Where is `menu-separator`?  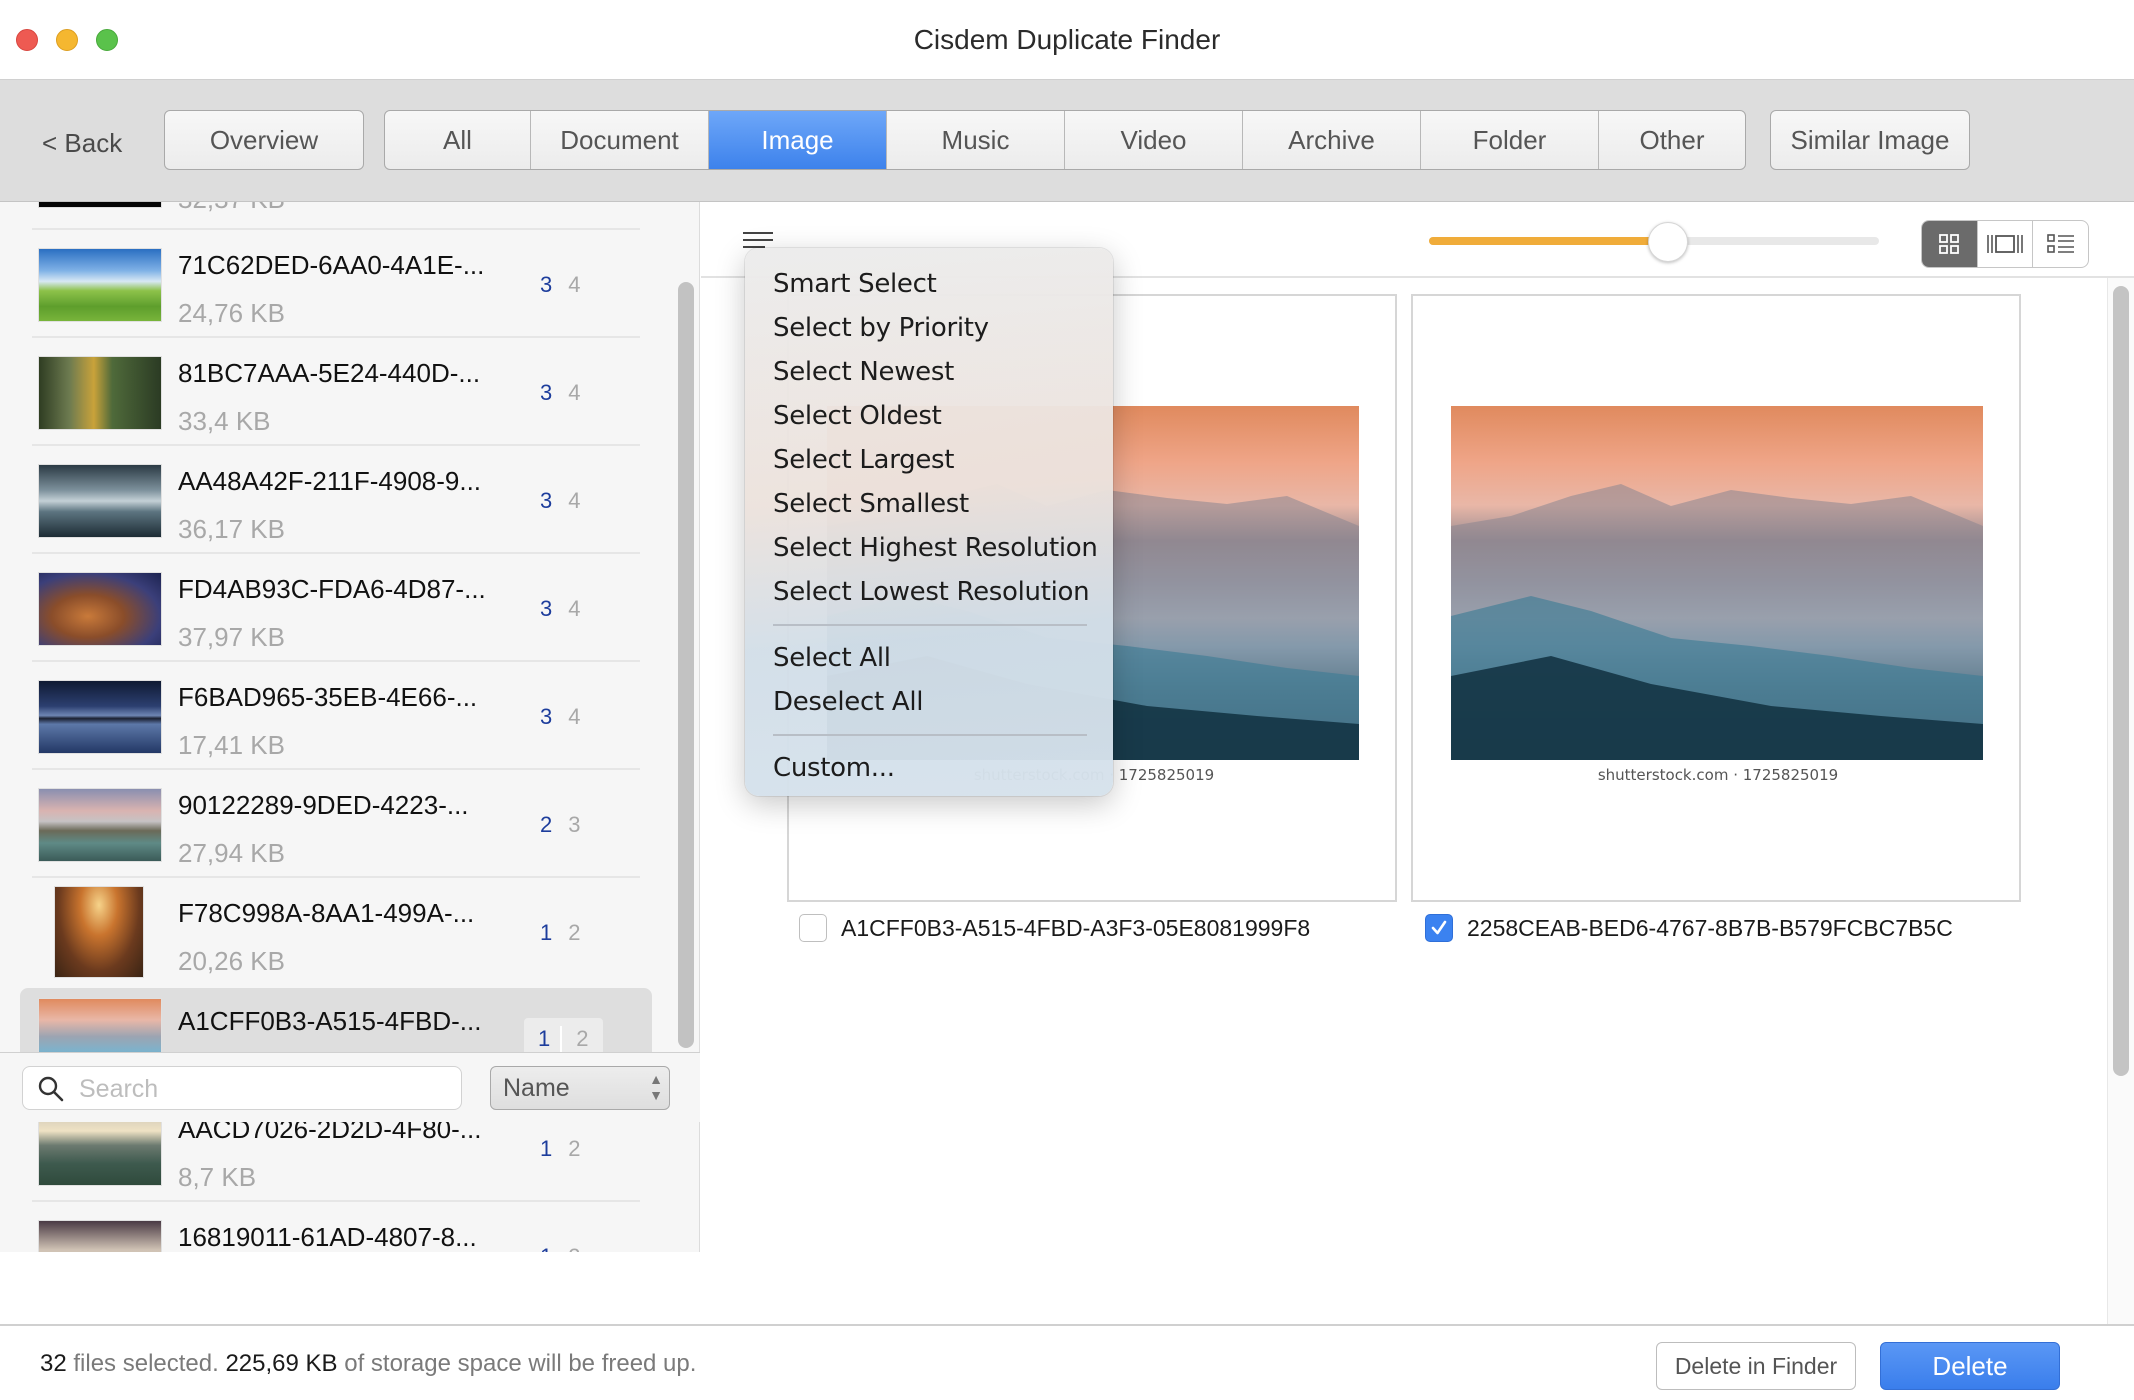
menu-separator is located at coordinates (930, 625).